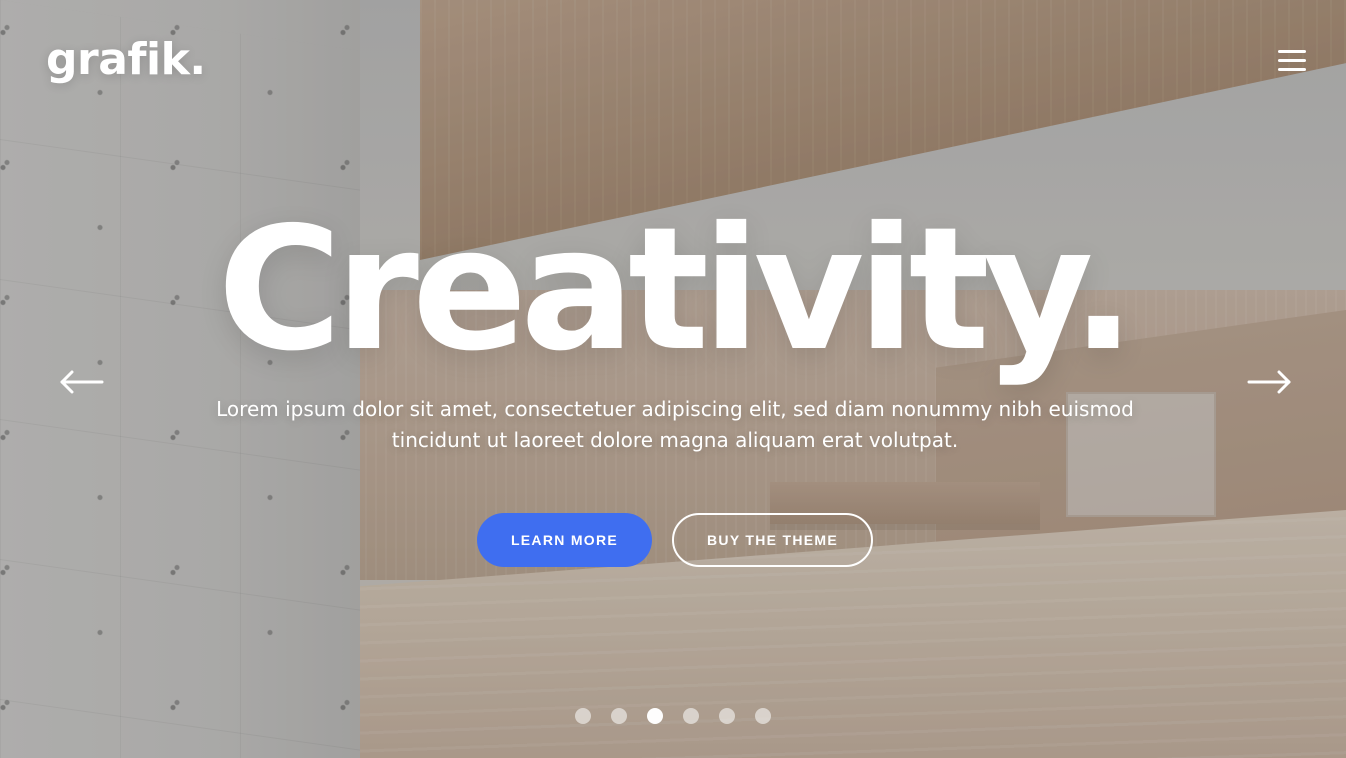  What do you see at coordinates (772, 540) in the screenshot?
I see `buy-theme-button: BUY THE THEME` at bounding box center [772, 540].